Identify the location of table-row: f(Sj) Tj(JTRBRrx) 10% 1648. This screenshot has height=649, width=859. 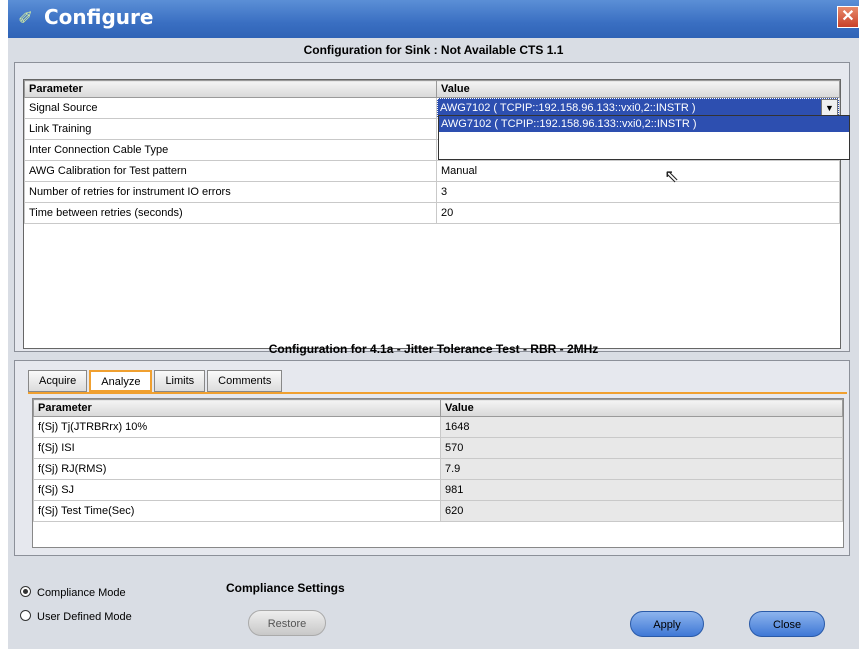
(438, 427).